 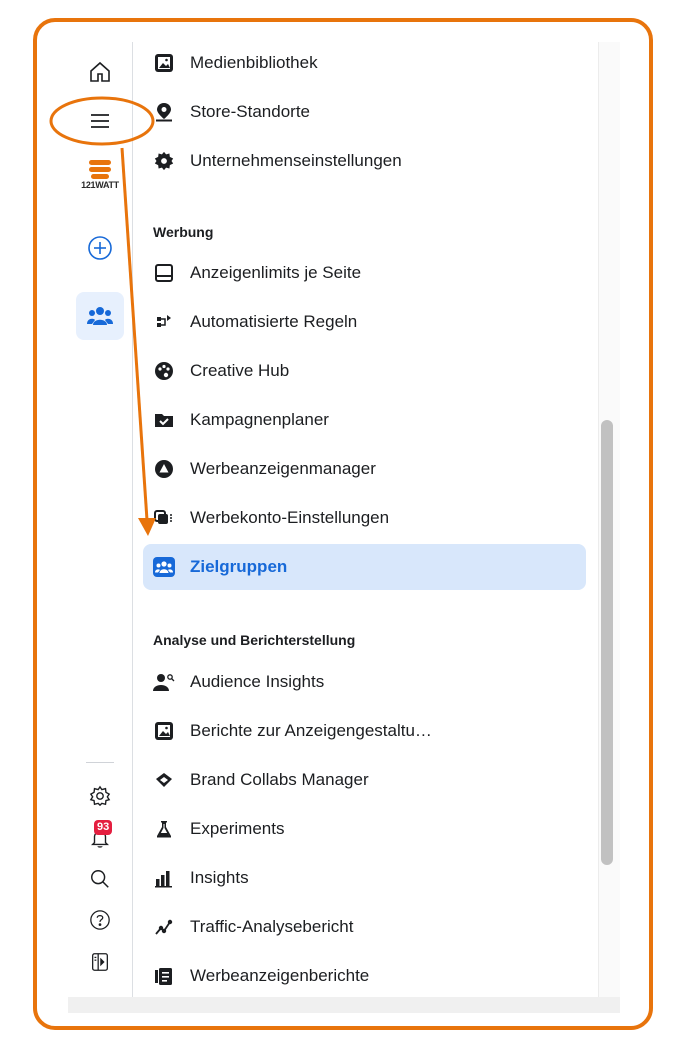 What do you see at coordinates (164, 927) in the screenshot?
I see `trend-line-icon` at bounding box center [164, 927].